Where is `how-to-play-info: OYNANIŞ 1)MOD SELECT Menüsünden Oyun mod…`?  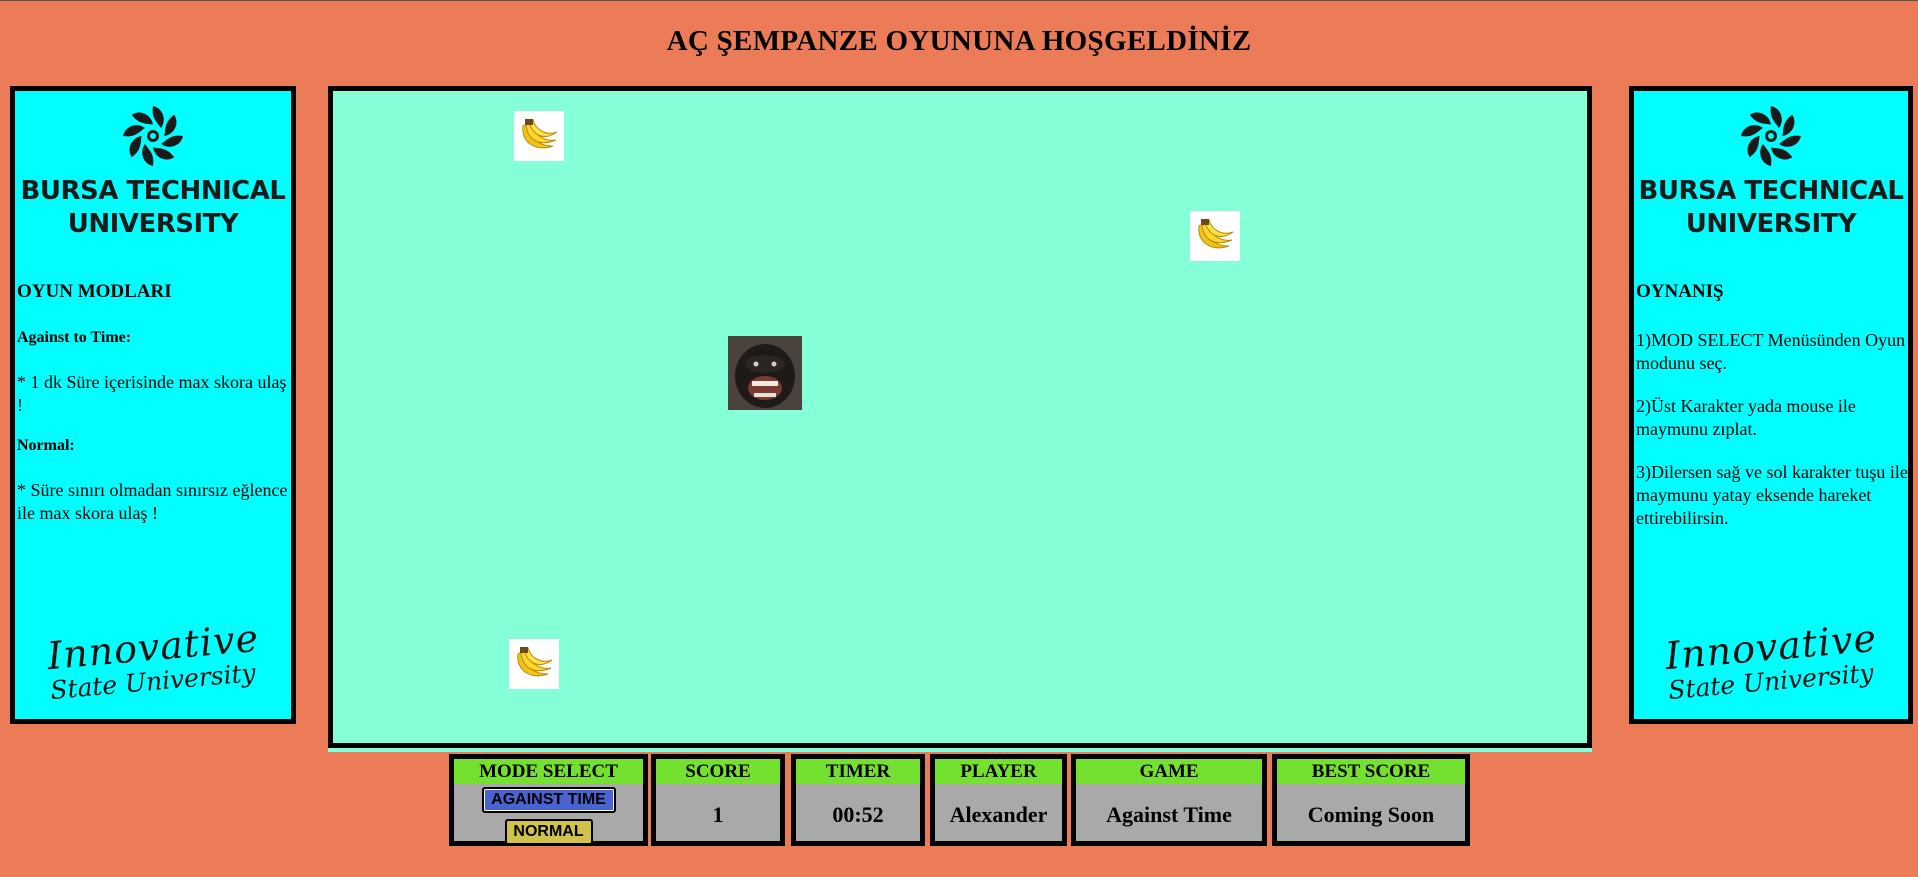
how-to-play-info: OYNANIŞ 1)MOD SELECT Menüsünden Oyun mod… is located at coordinates (1771, 405).